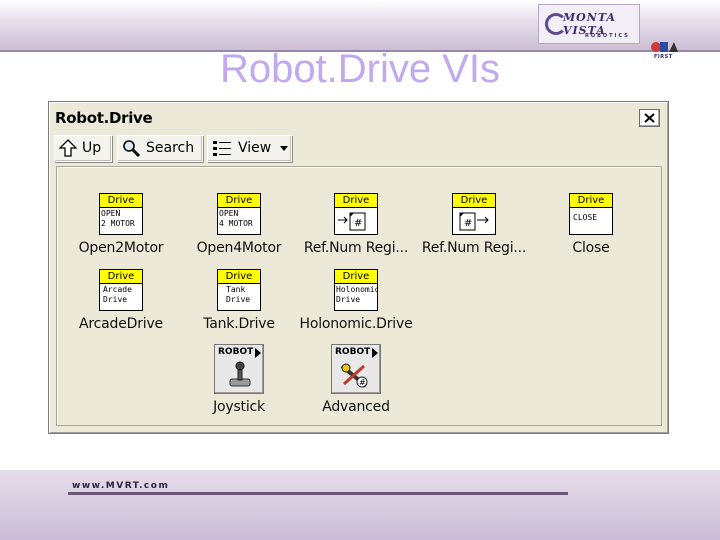 The height and width of the screenshot is (540, 720). Describe the element at coordinates (356, 407) in the screenshot. I see `vi-label: Advanced` at that location.